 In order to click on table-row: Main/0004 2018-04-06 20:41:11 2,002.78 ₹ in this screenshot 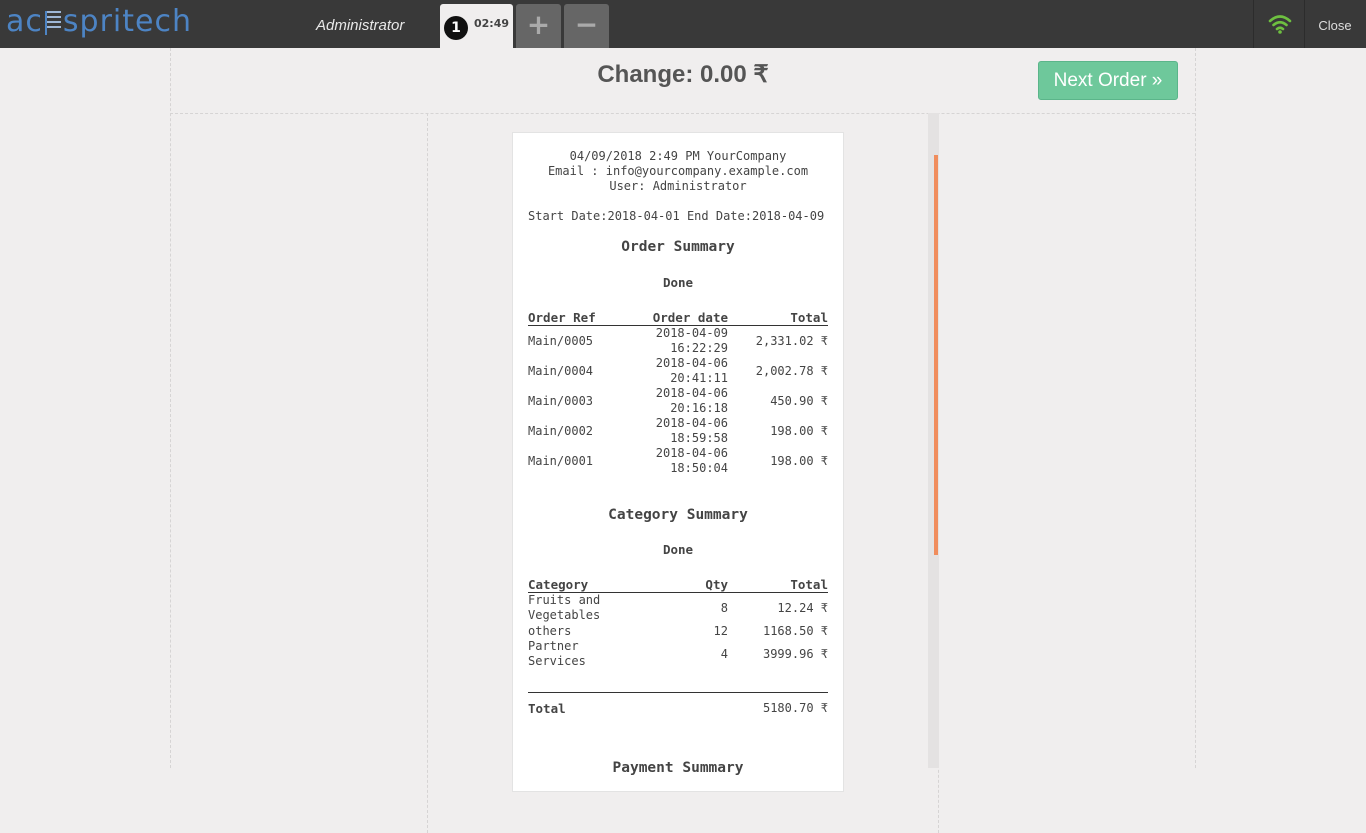, I will do `click(678, 371)`.